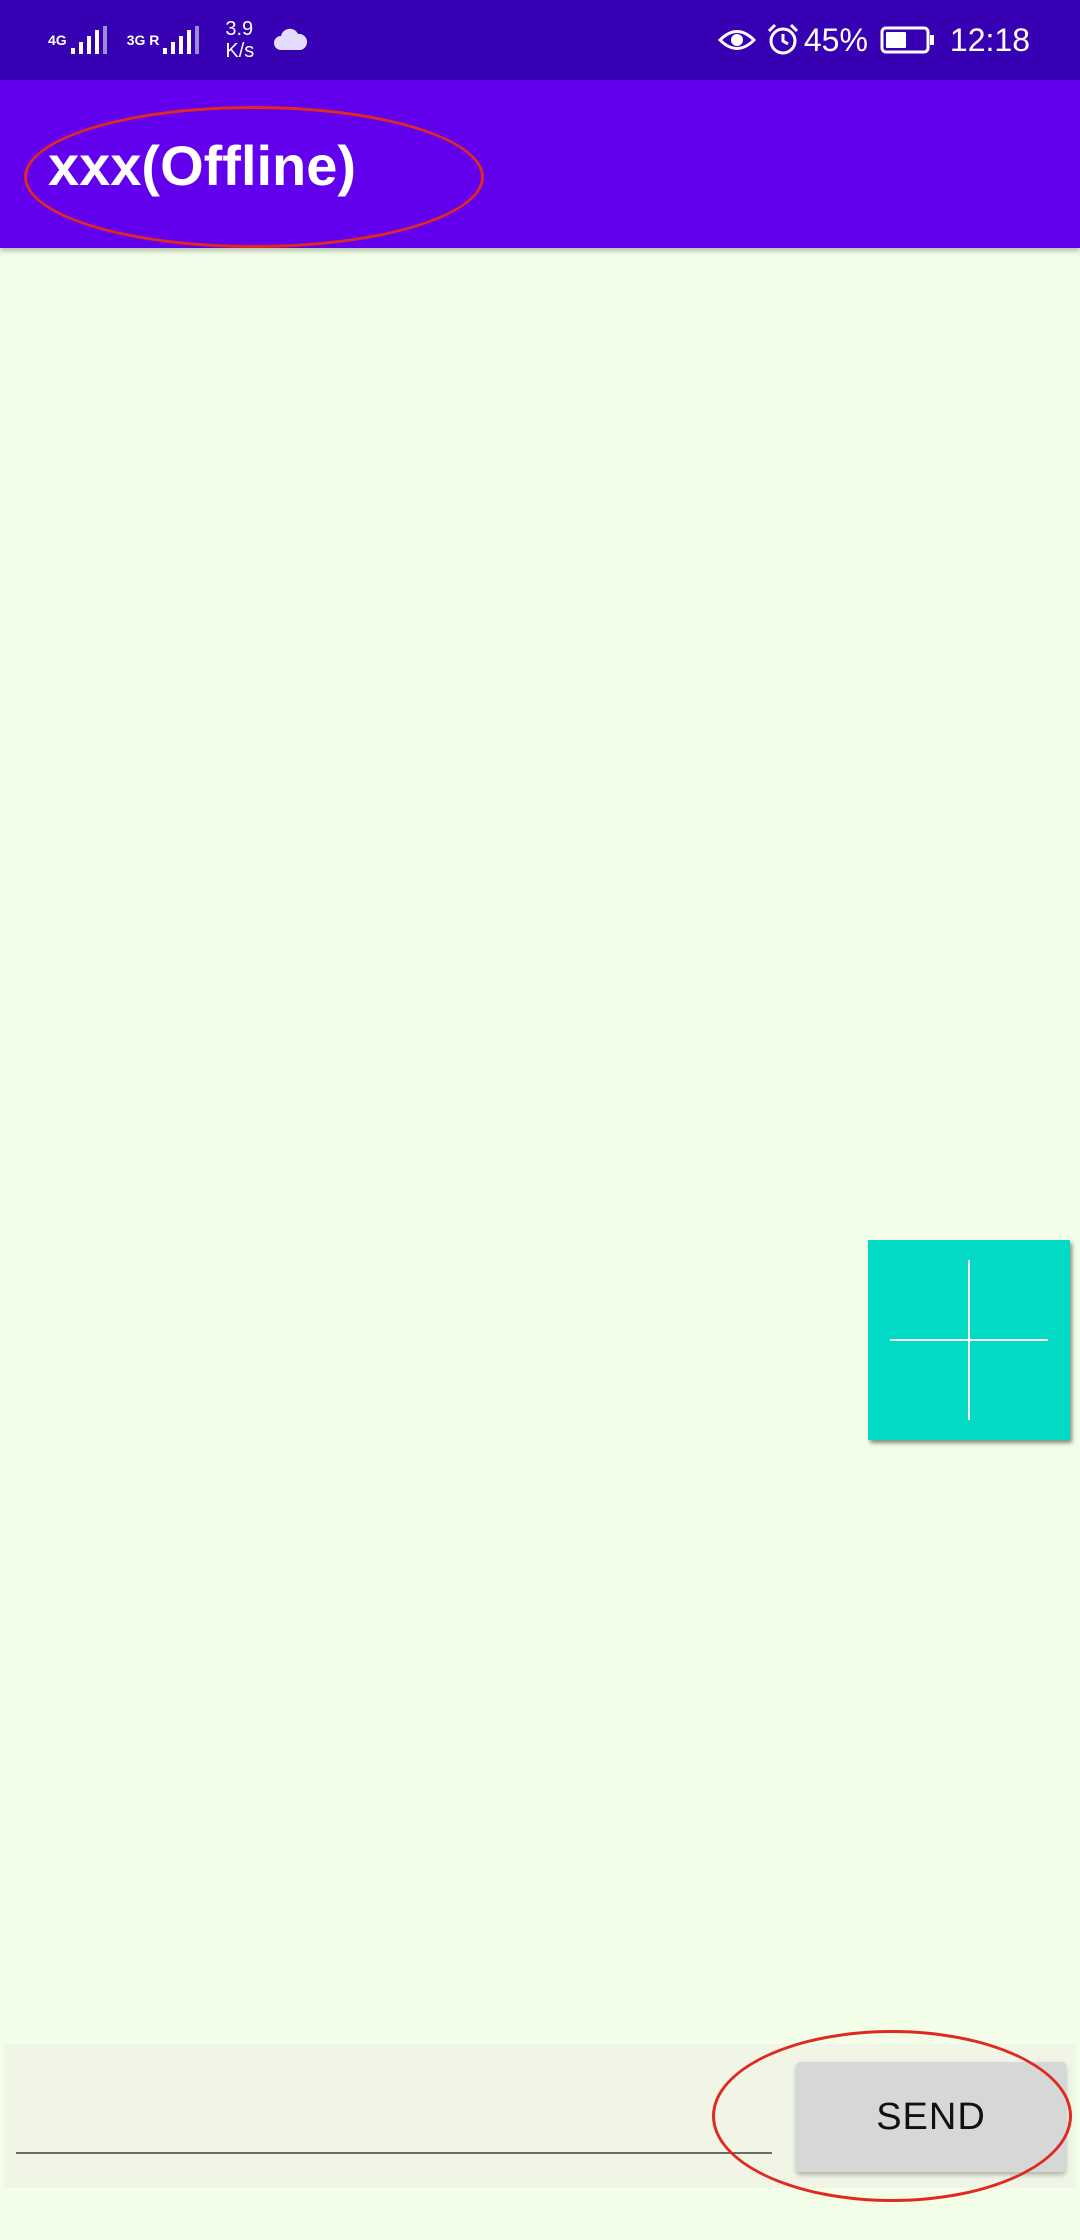 Image resolution: width=1080 pixels, height=2240 pixels. Describe the element at coordinates (736, 40) in the screenshot. I see `eye-icon` at that location.